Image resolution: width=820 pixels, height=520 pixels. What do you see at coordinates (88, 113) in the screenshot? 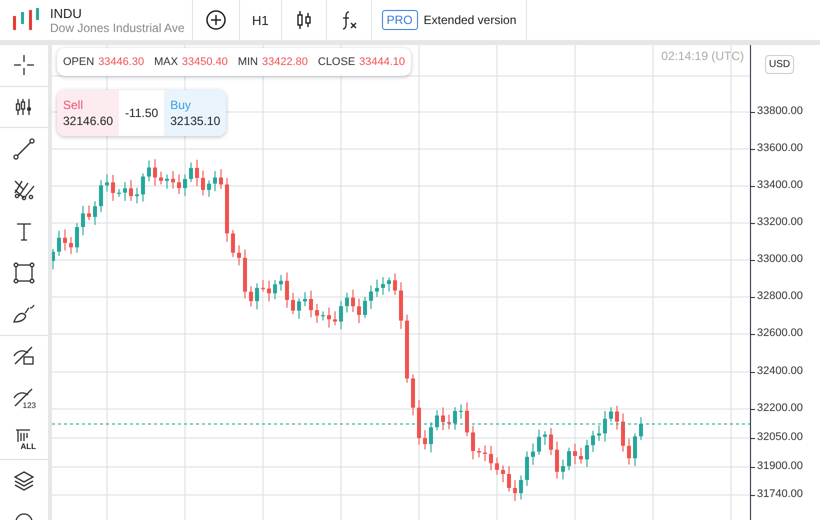
I see `sell-button: Sell 32146.60` at bounding box center [88, 113].